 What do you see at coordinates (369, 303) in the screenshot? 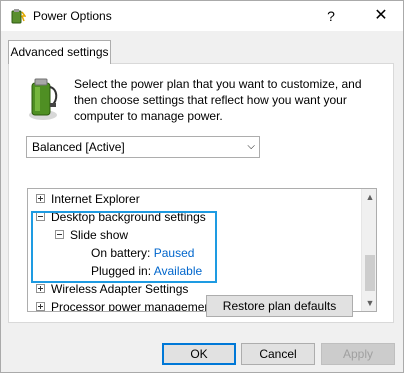
I see `scroll-down-arrow-icon: ▼` at bounding box center [369, 303].